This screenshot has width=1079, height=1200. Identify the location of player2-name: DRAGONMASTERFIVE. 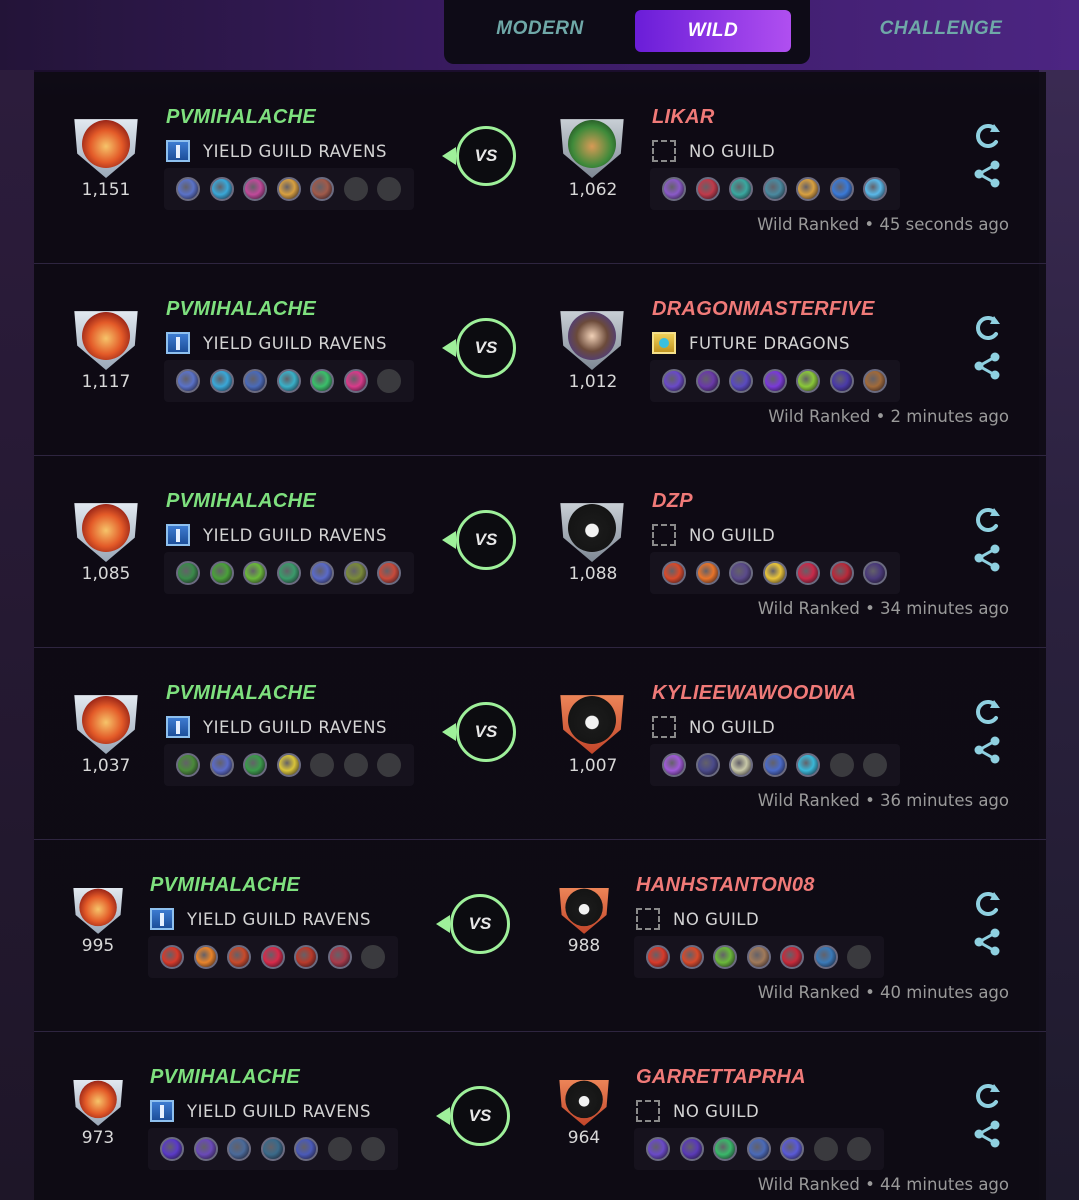
(763, 309).